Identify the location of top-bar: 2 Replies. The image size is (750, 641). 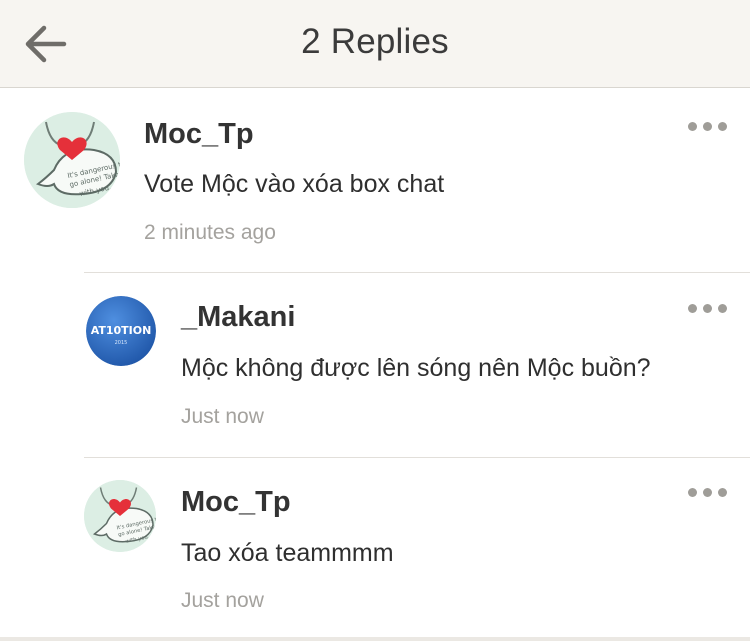
(375, 44).